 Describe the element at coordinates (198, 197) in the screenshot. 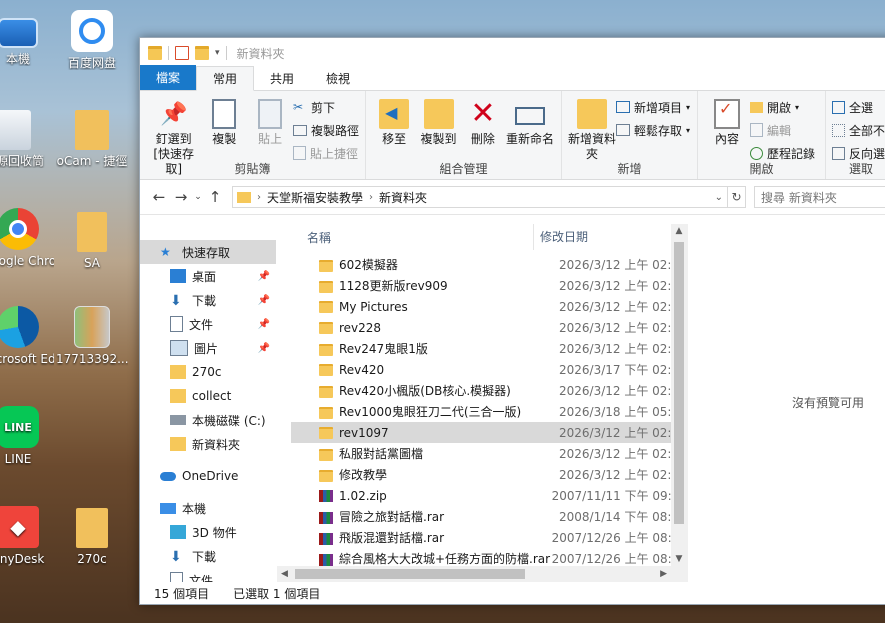

I see `recent-locations-chevron-icon: ⌄` at that location.